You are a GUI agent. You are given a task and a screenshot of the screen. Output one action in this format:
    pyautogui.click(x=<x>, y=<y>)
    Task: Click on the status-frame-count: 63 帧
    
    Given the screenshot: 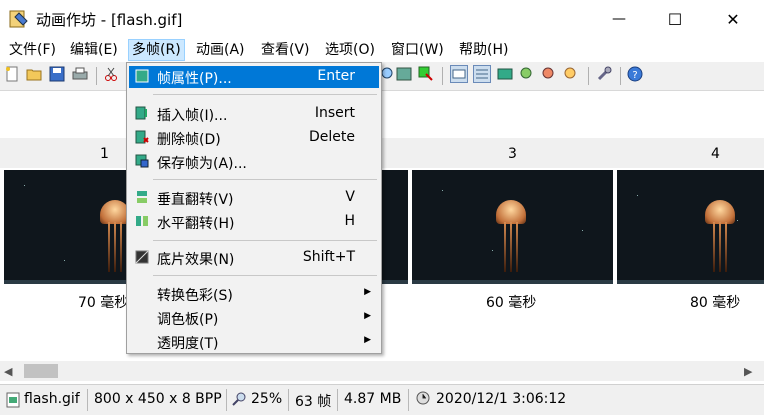 What is the action you would take?
    pyautogui.click(x=313, y=402)
    